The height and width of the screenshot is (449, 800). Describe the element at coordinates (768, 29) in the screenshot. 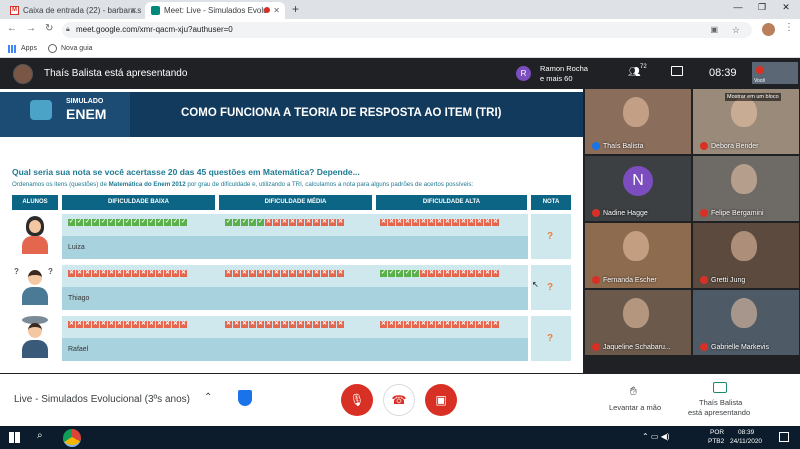

I see `profile-avatar` at that location.